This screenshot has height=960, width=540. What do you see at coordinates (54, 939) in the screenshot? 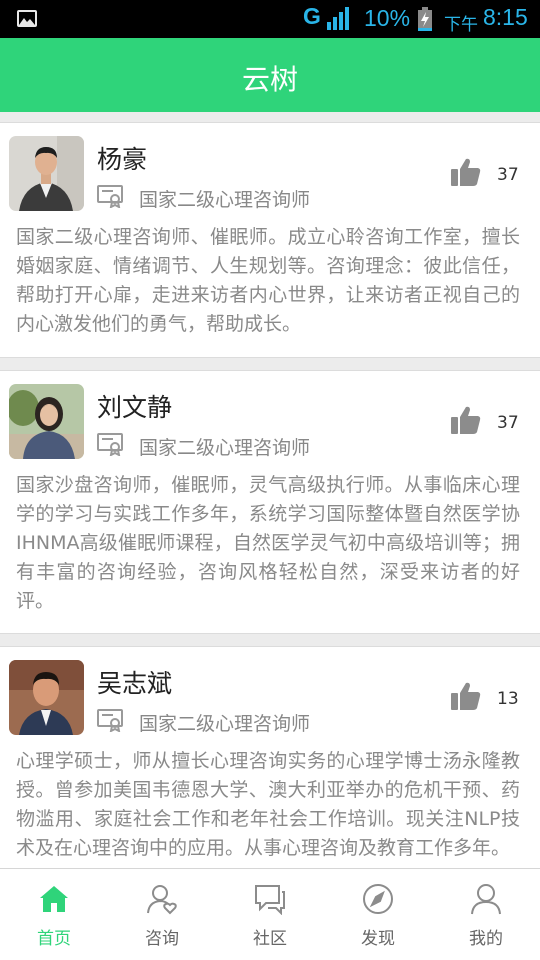
I see `nav-label: 首页` at bounding box center [54, 939].